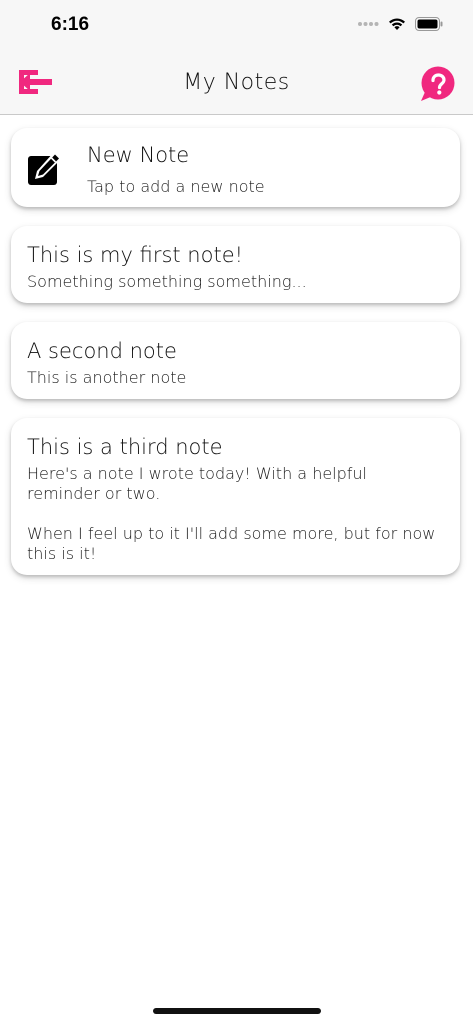 Image resolution: width=473 pixels, height=1024 pixels. I want to click on note-body: This is another note, so click(107, 377).